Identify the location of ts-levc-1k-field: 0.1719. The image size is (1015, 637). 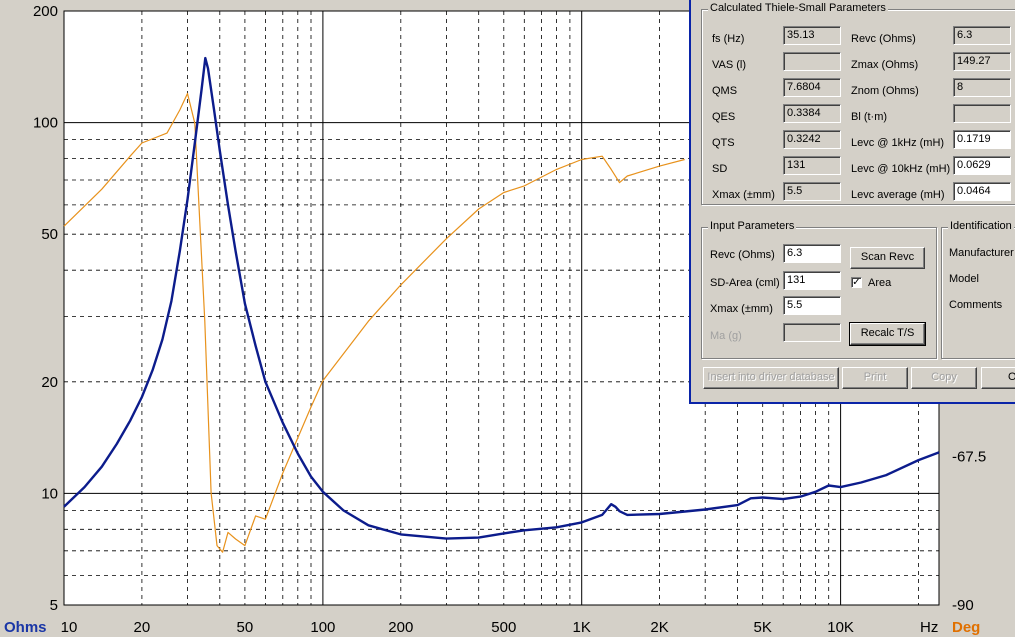
(982, 139).